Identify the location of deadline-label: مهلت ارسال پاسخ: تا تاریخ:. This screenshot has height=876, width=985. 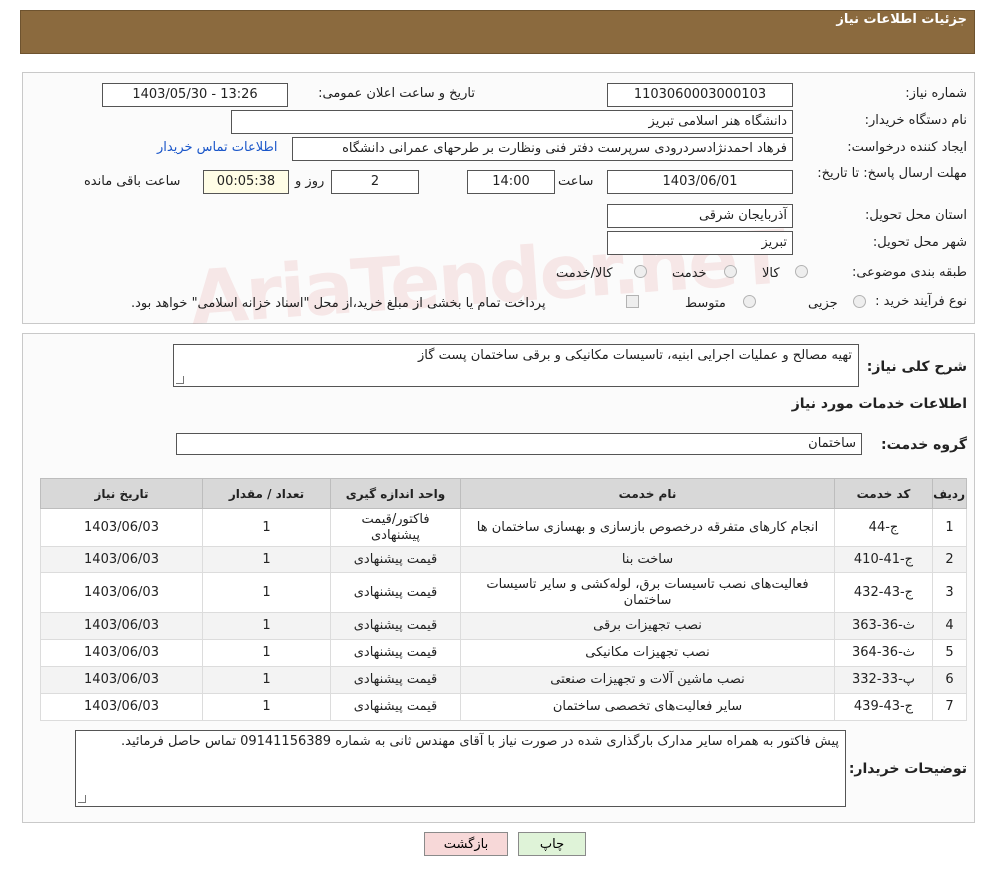
(892, 173).